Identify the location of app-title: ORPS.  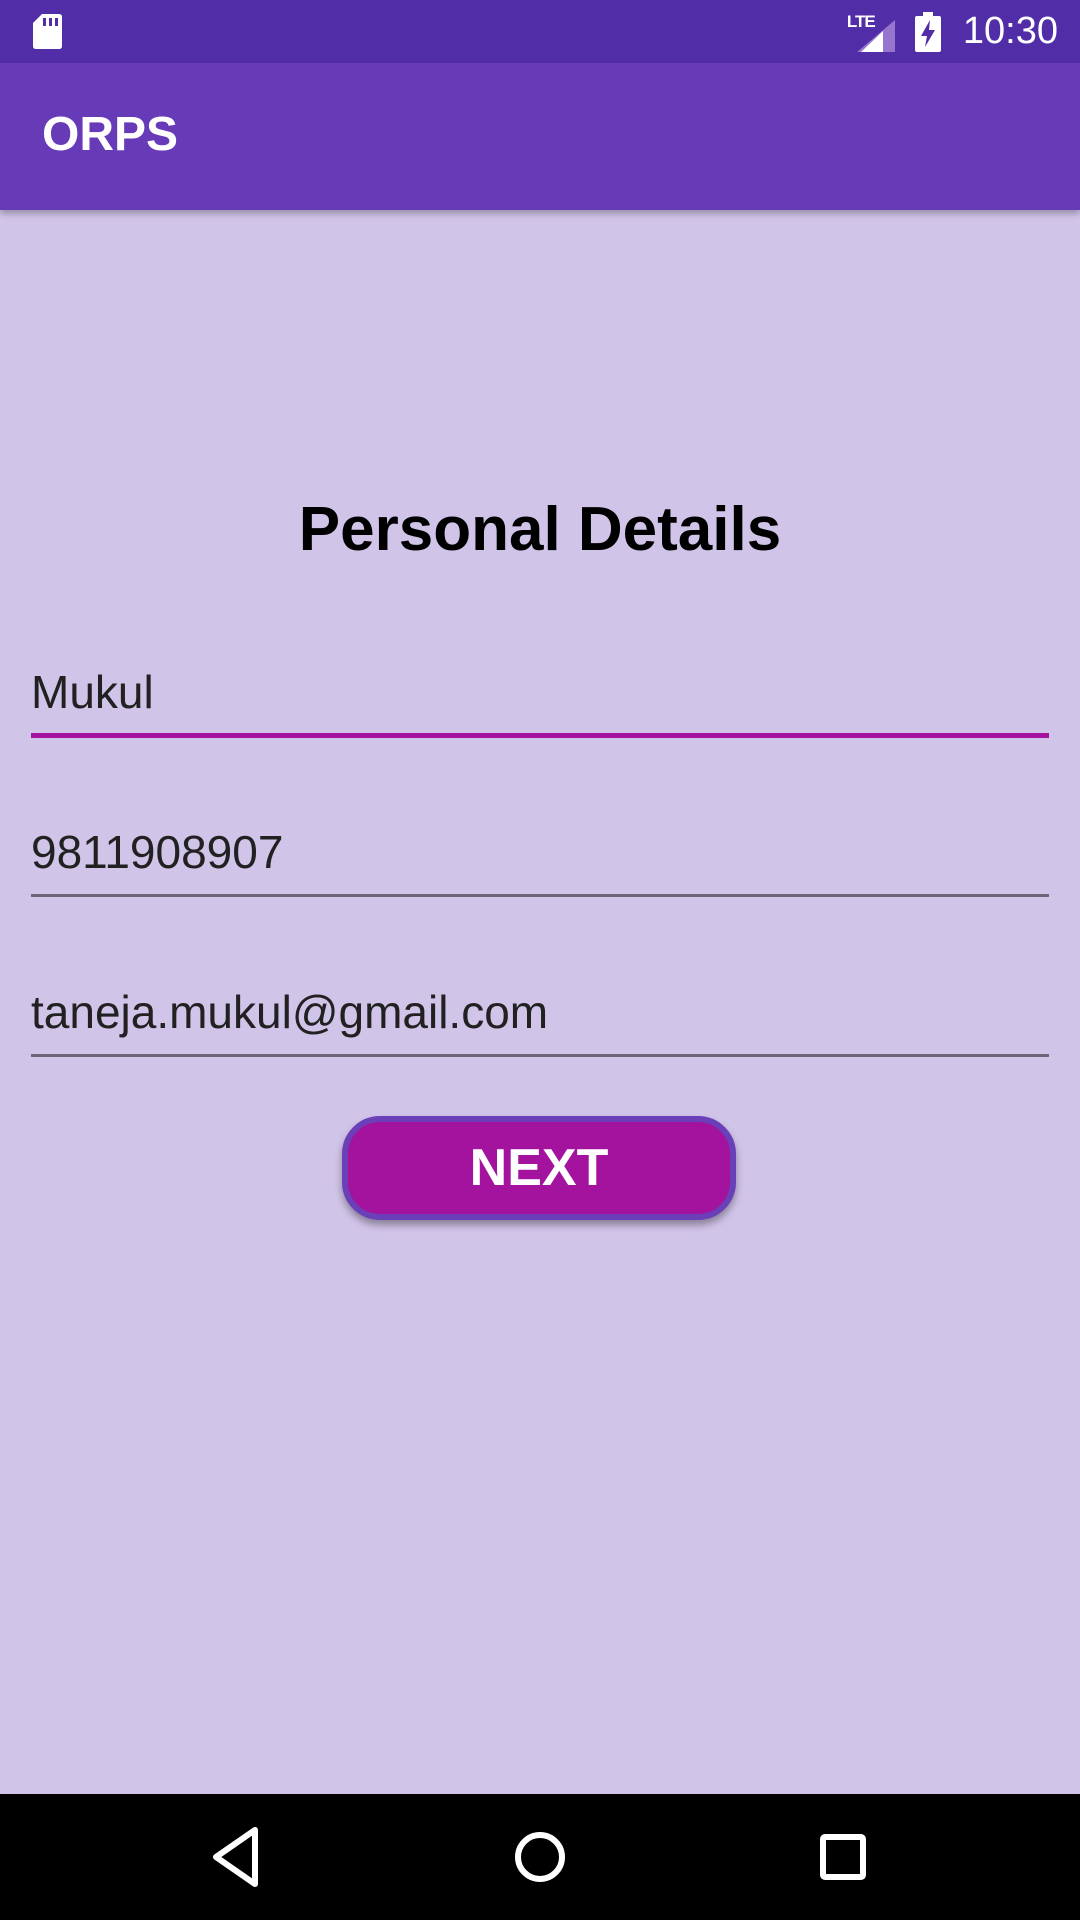
(110, 134).